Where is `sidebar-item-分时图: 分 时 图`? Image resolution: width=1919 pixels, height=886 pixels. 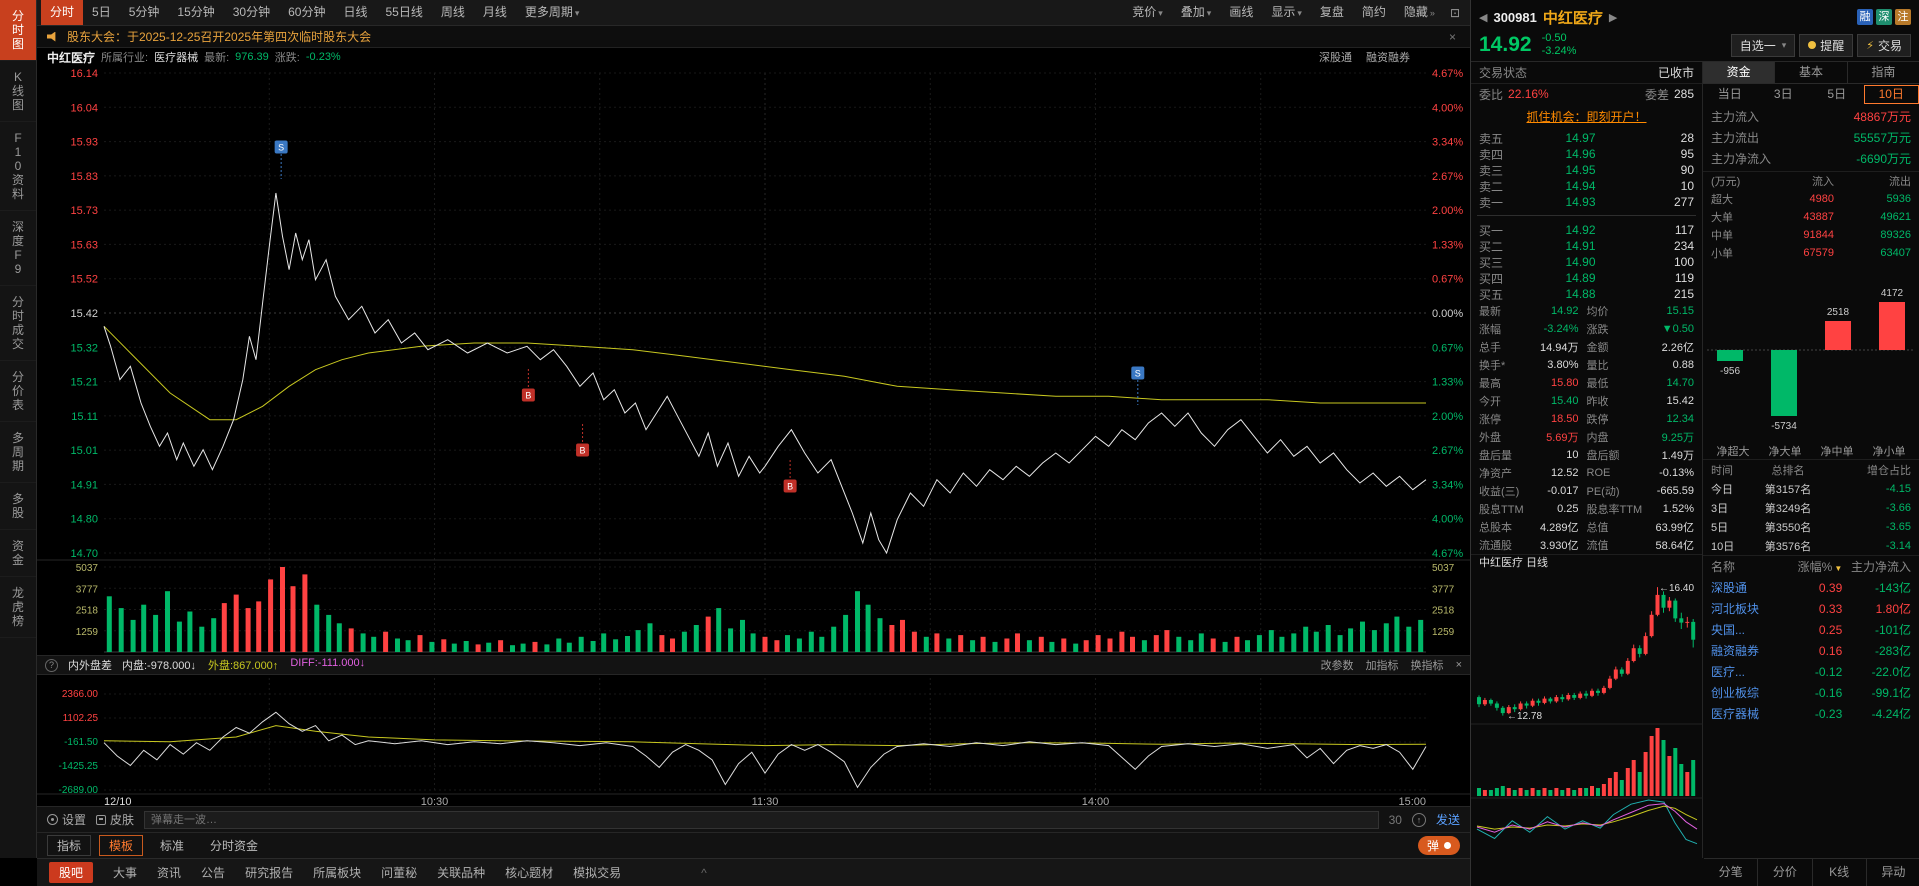 sidebar-item-分时图: 分 时 图 is located at coordinates (18, 30).